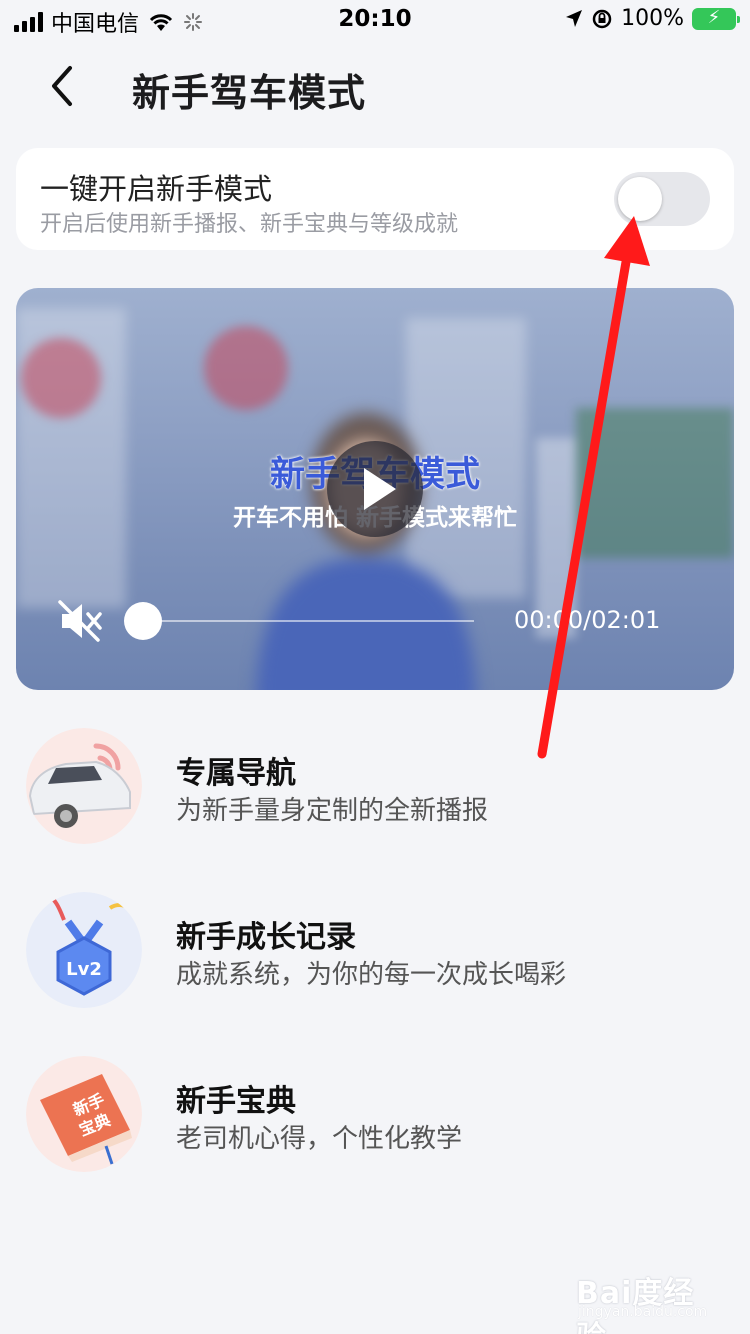 This screenshot has width=750, height=1334. What do you see at coordinates (602, 18) in the screenshot?
I see `rotation-lock-icon` at bounding box center [602, 18].